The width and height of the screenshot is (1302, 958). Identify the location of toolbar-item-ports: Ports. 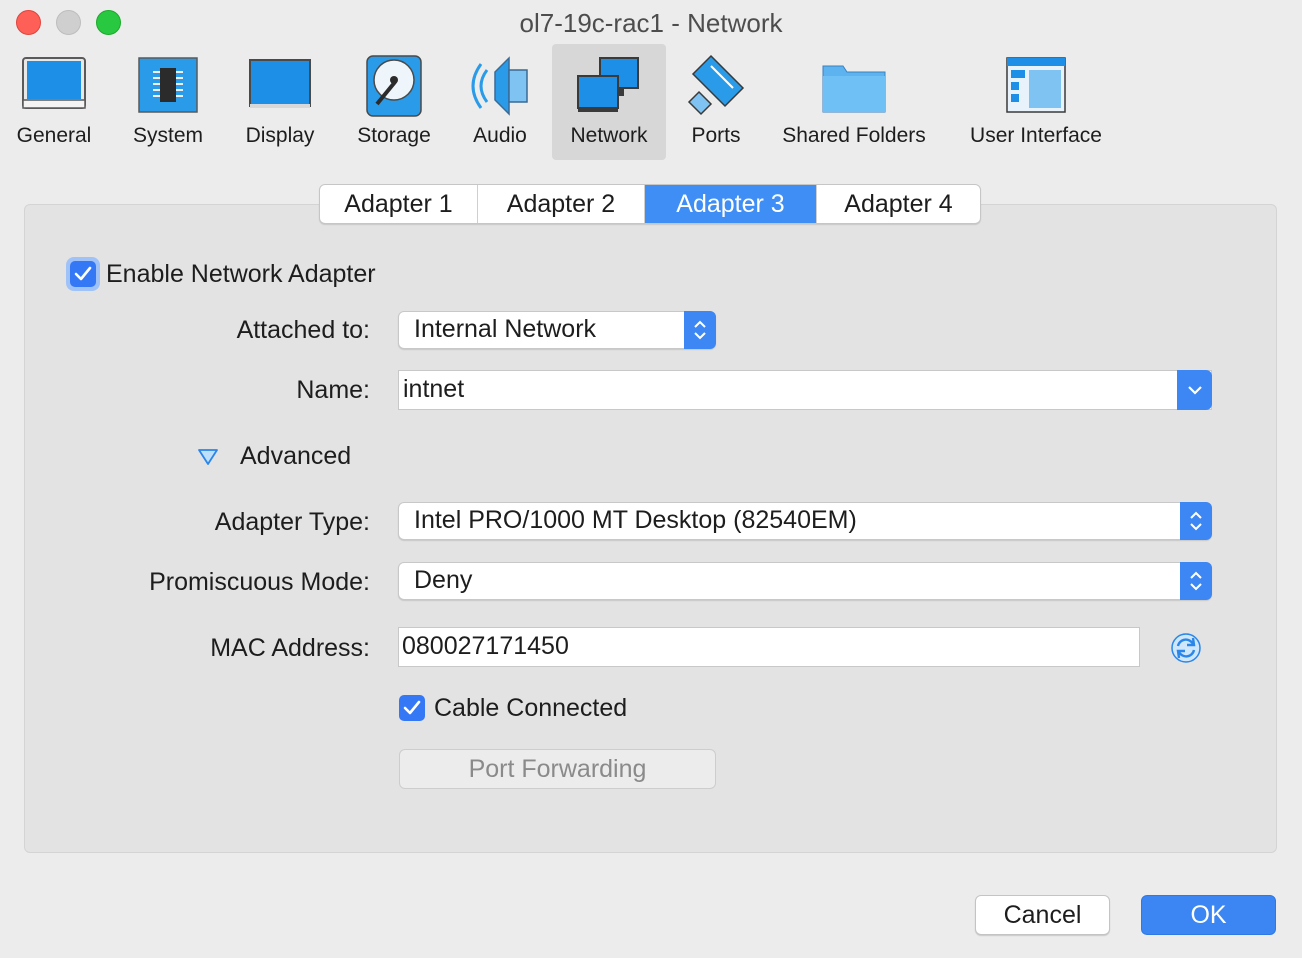
(716, 102).